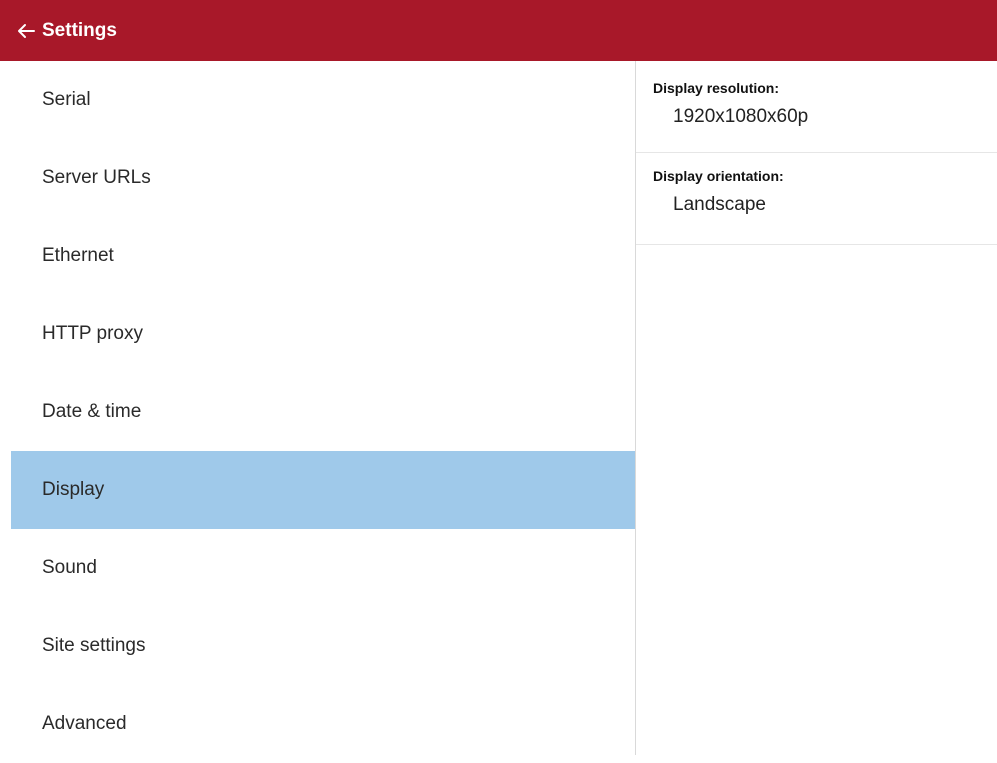 This screenshot has height=763, width=997. What do you see at coordinates (718, 176) in the screenshot?
I see `display-orientation-label: Display orientation:` at bounding box center [718, 176].